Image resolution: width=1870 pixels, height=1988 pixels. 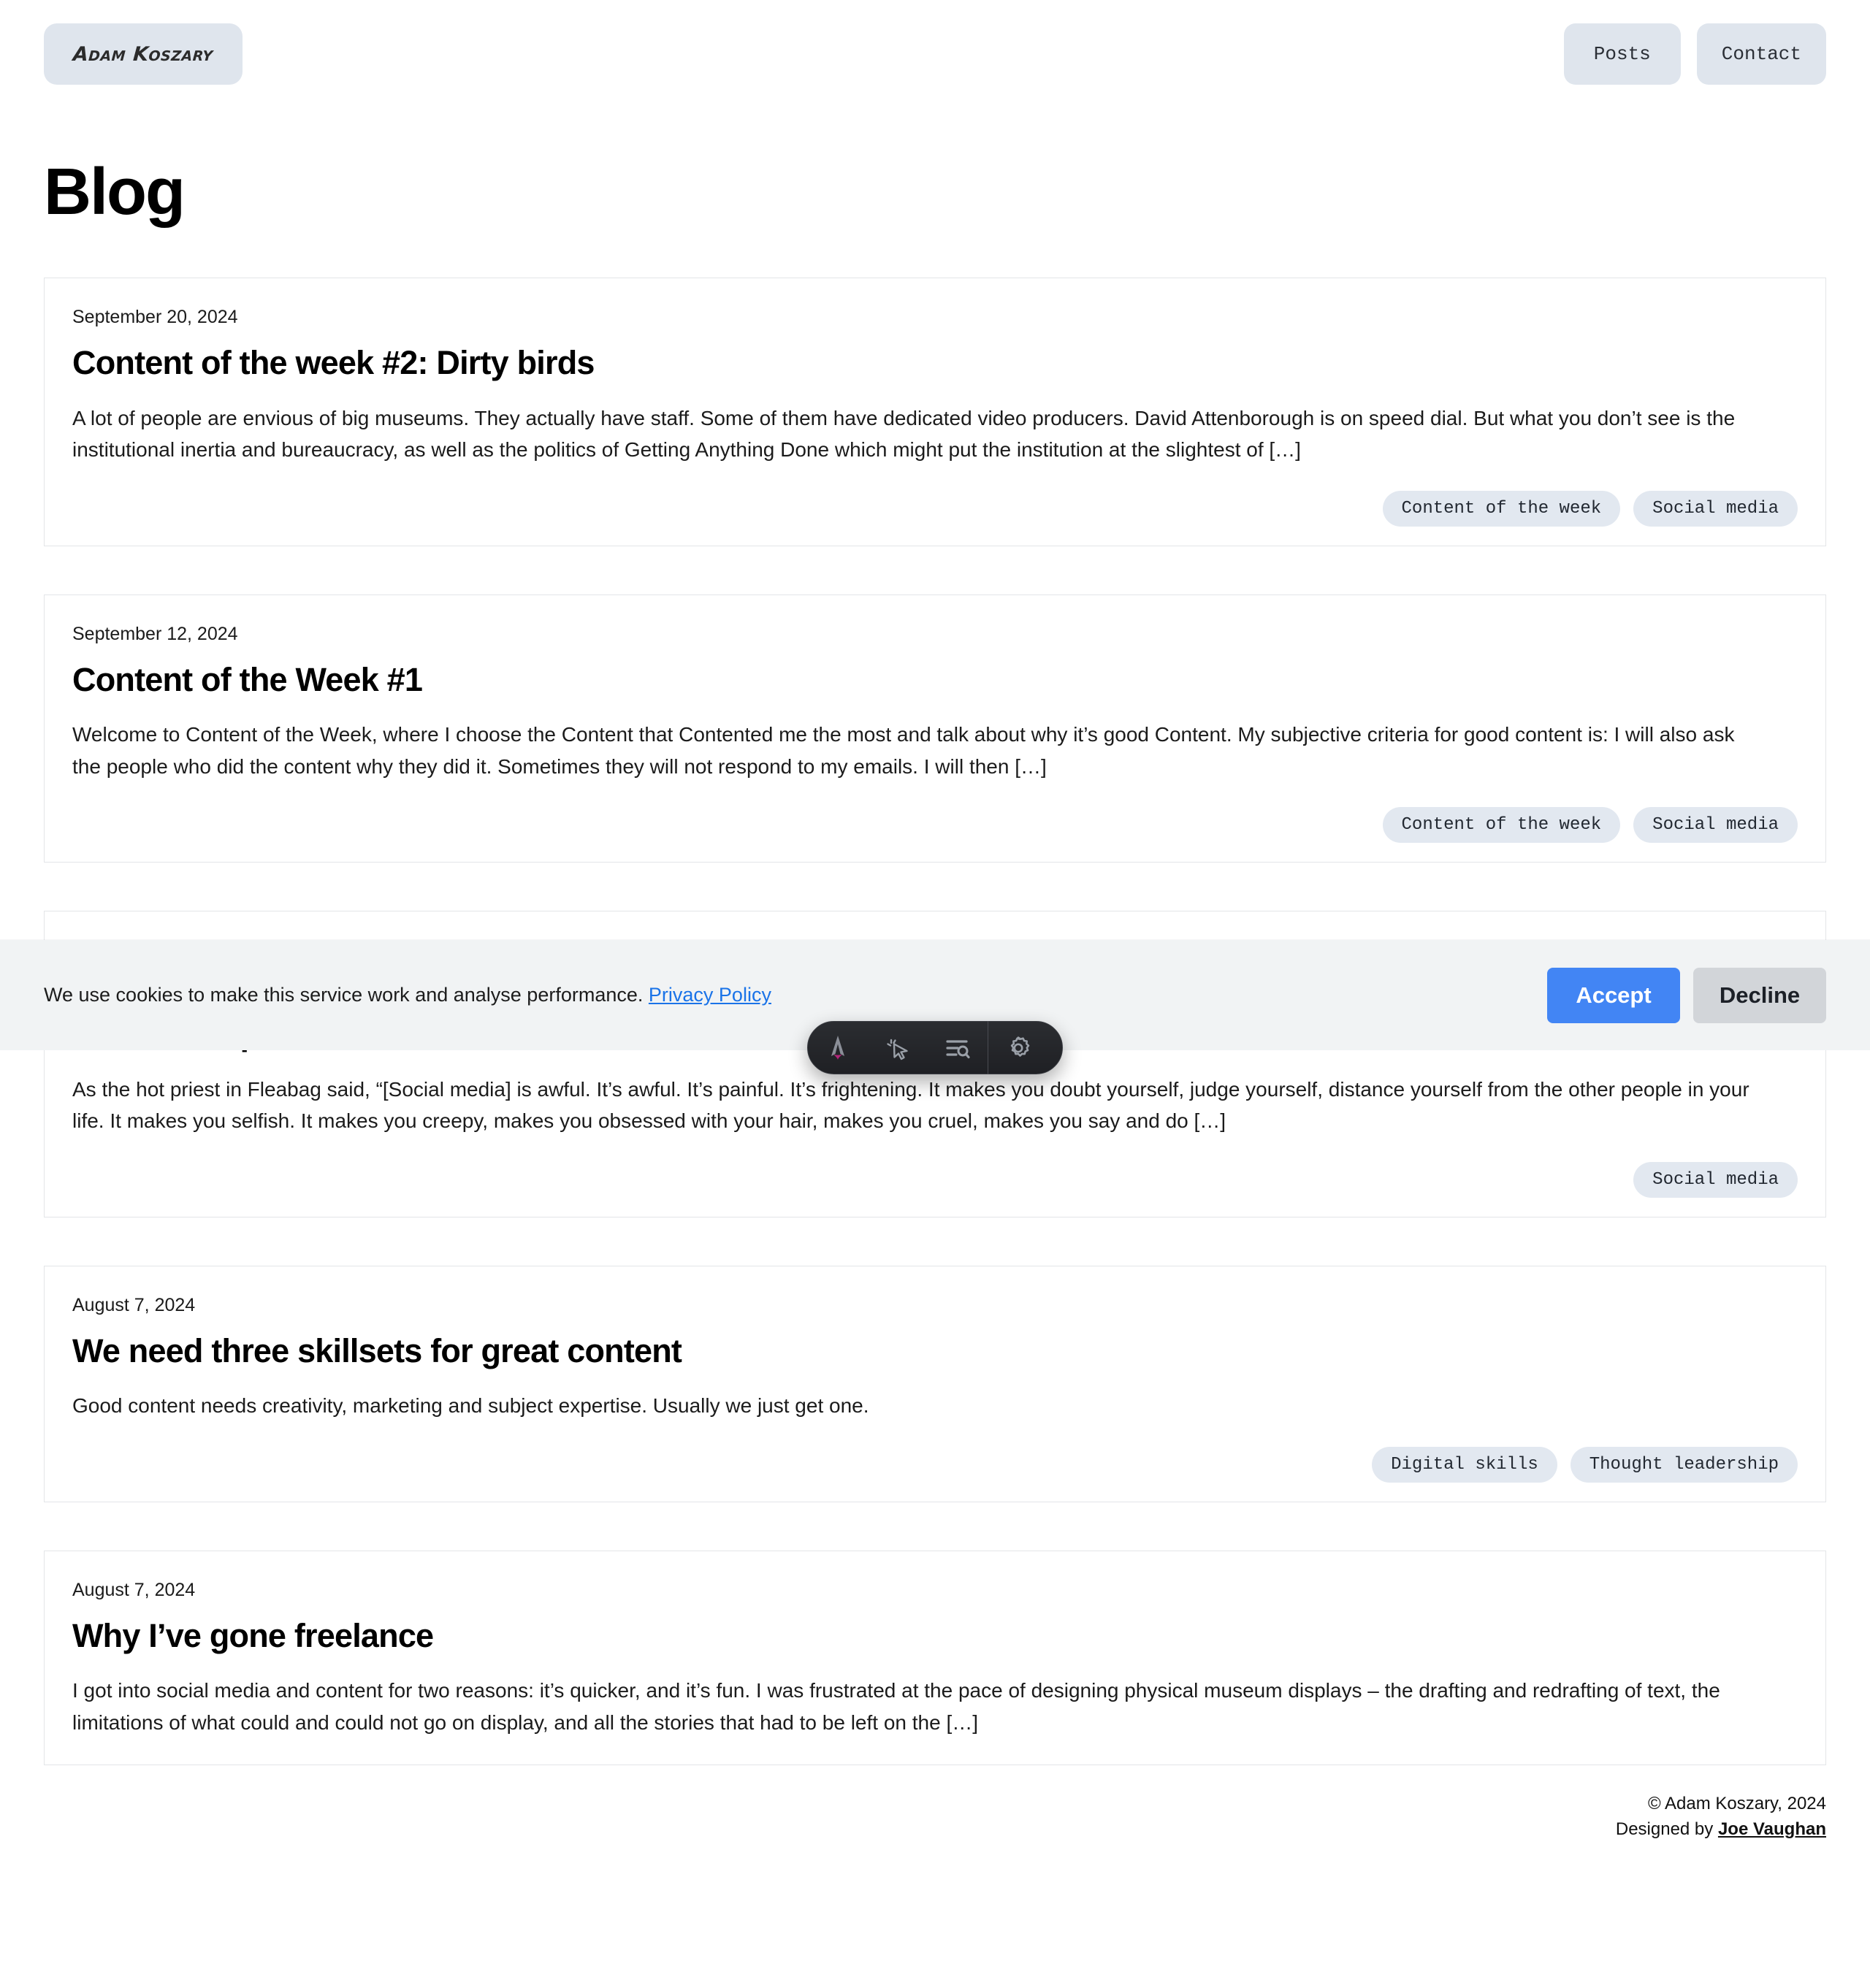 What do you see at coordinates (1761, 54) in the screenshot?
I see `nav-item-contact: Contact` at bounding box center [1761, 54].